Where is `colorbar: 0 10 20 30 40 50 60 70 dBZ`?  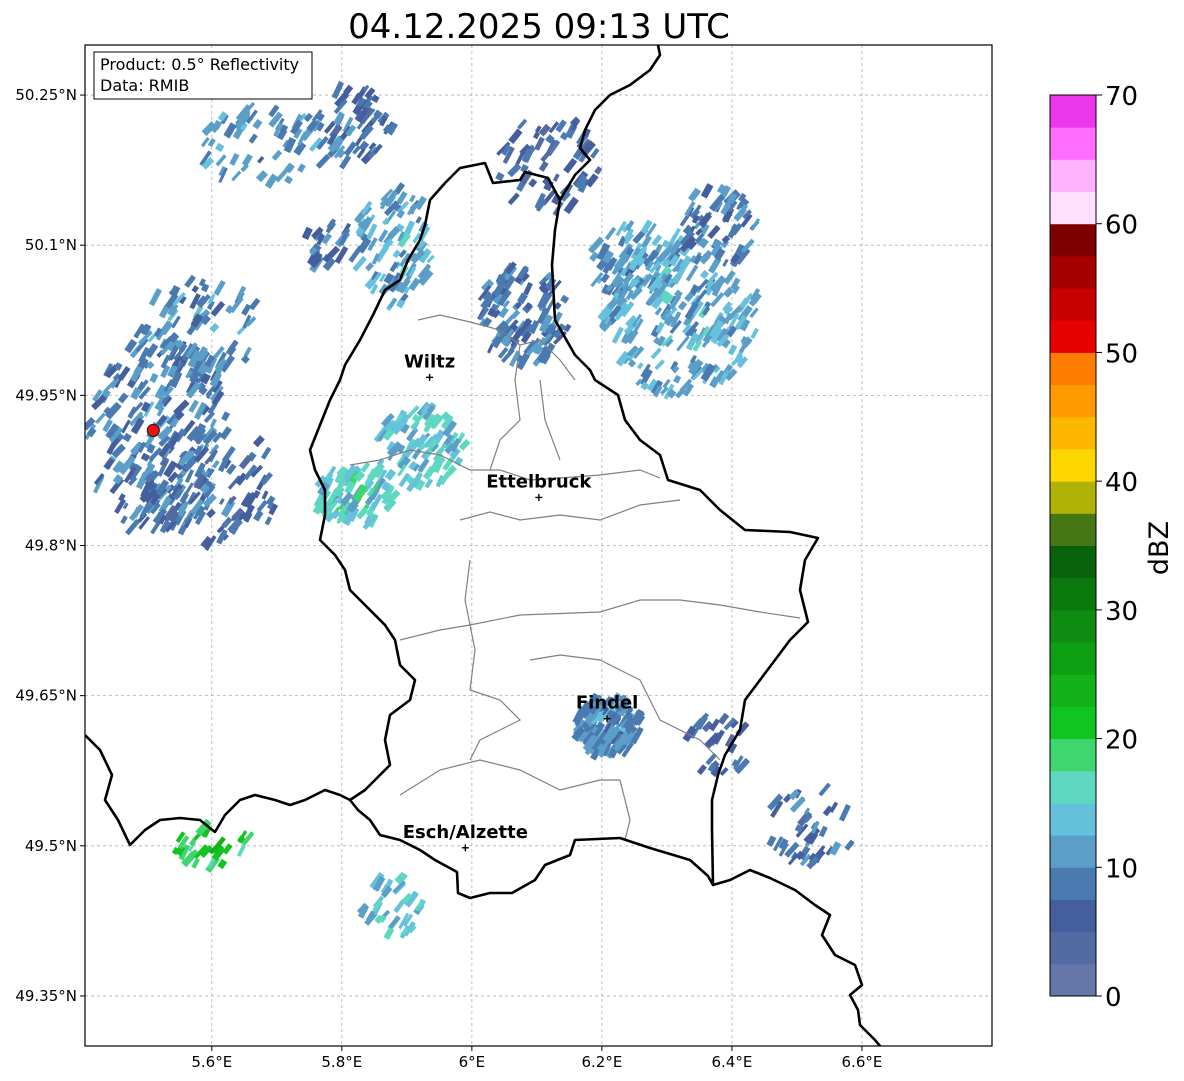 colorbar: 0 10 20 30 40 50 60 70 dBZ is located at coordinates (1112, 547).